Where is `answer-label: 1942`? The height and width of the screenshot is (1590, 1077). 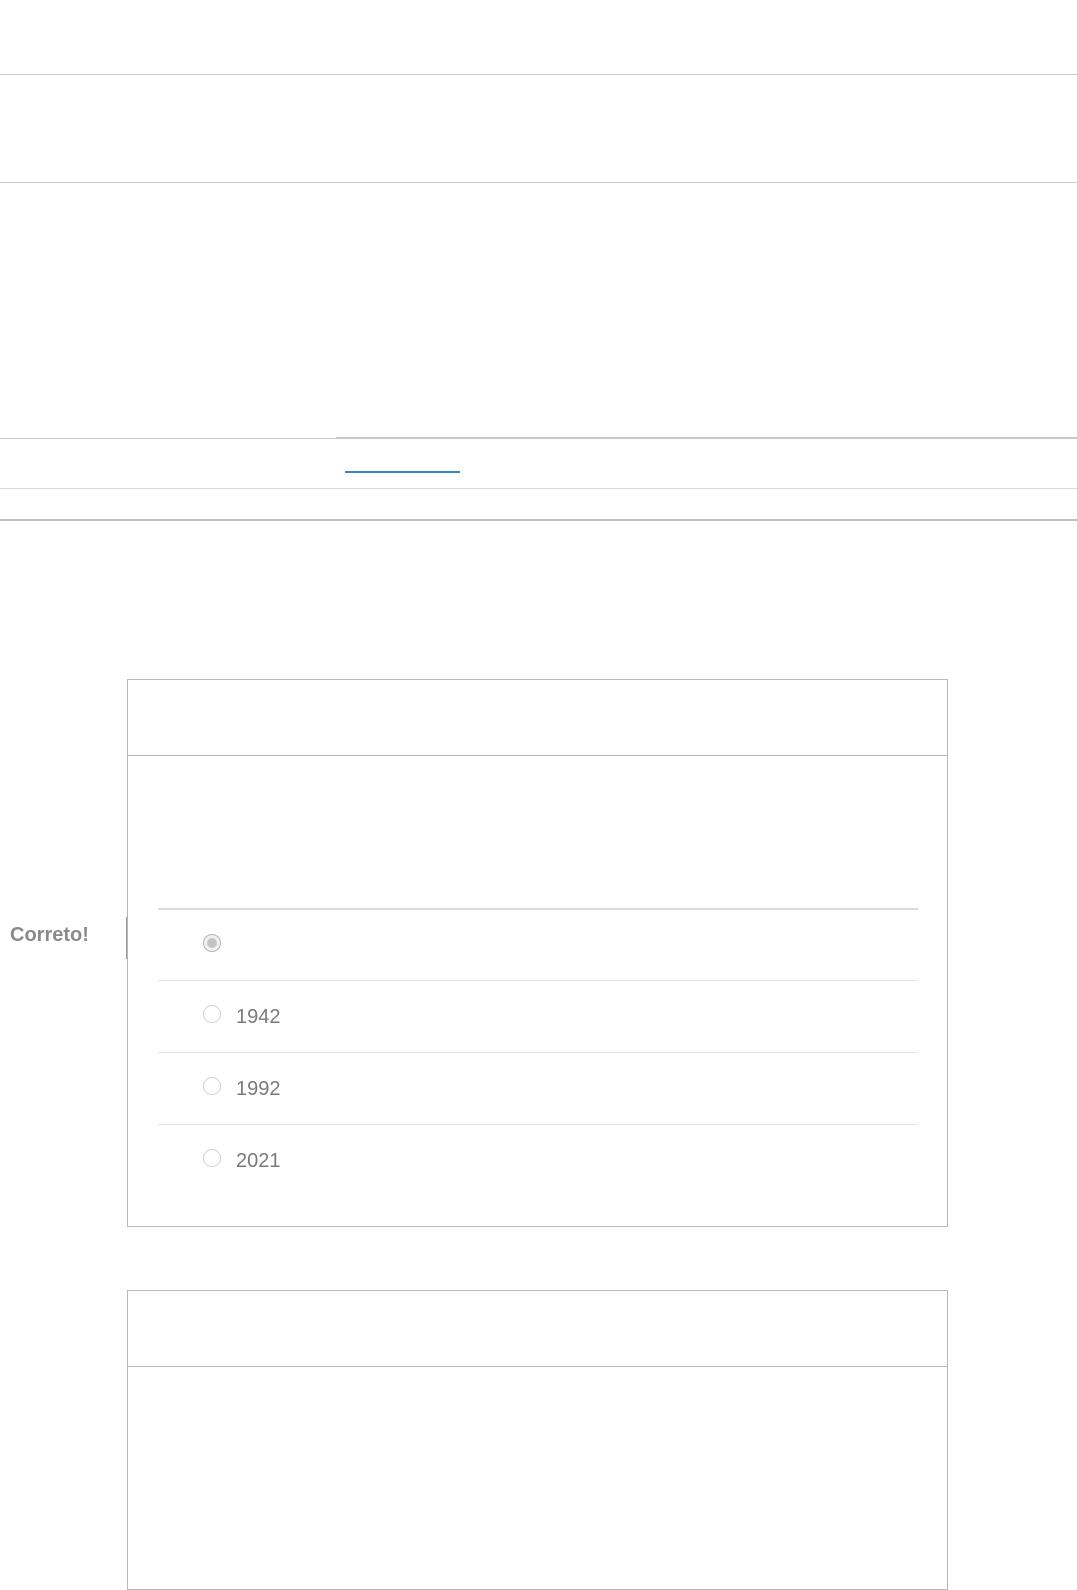 answer-label: 1942 is located at coordinates (258, 1017).